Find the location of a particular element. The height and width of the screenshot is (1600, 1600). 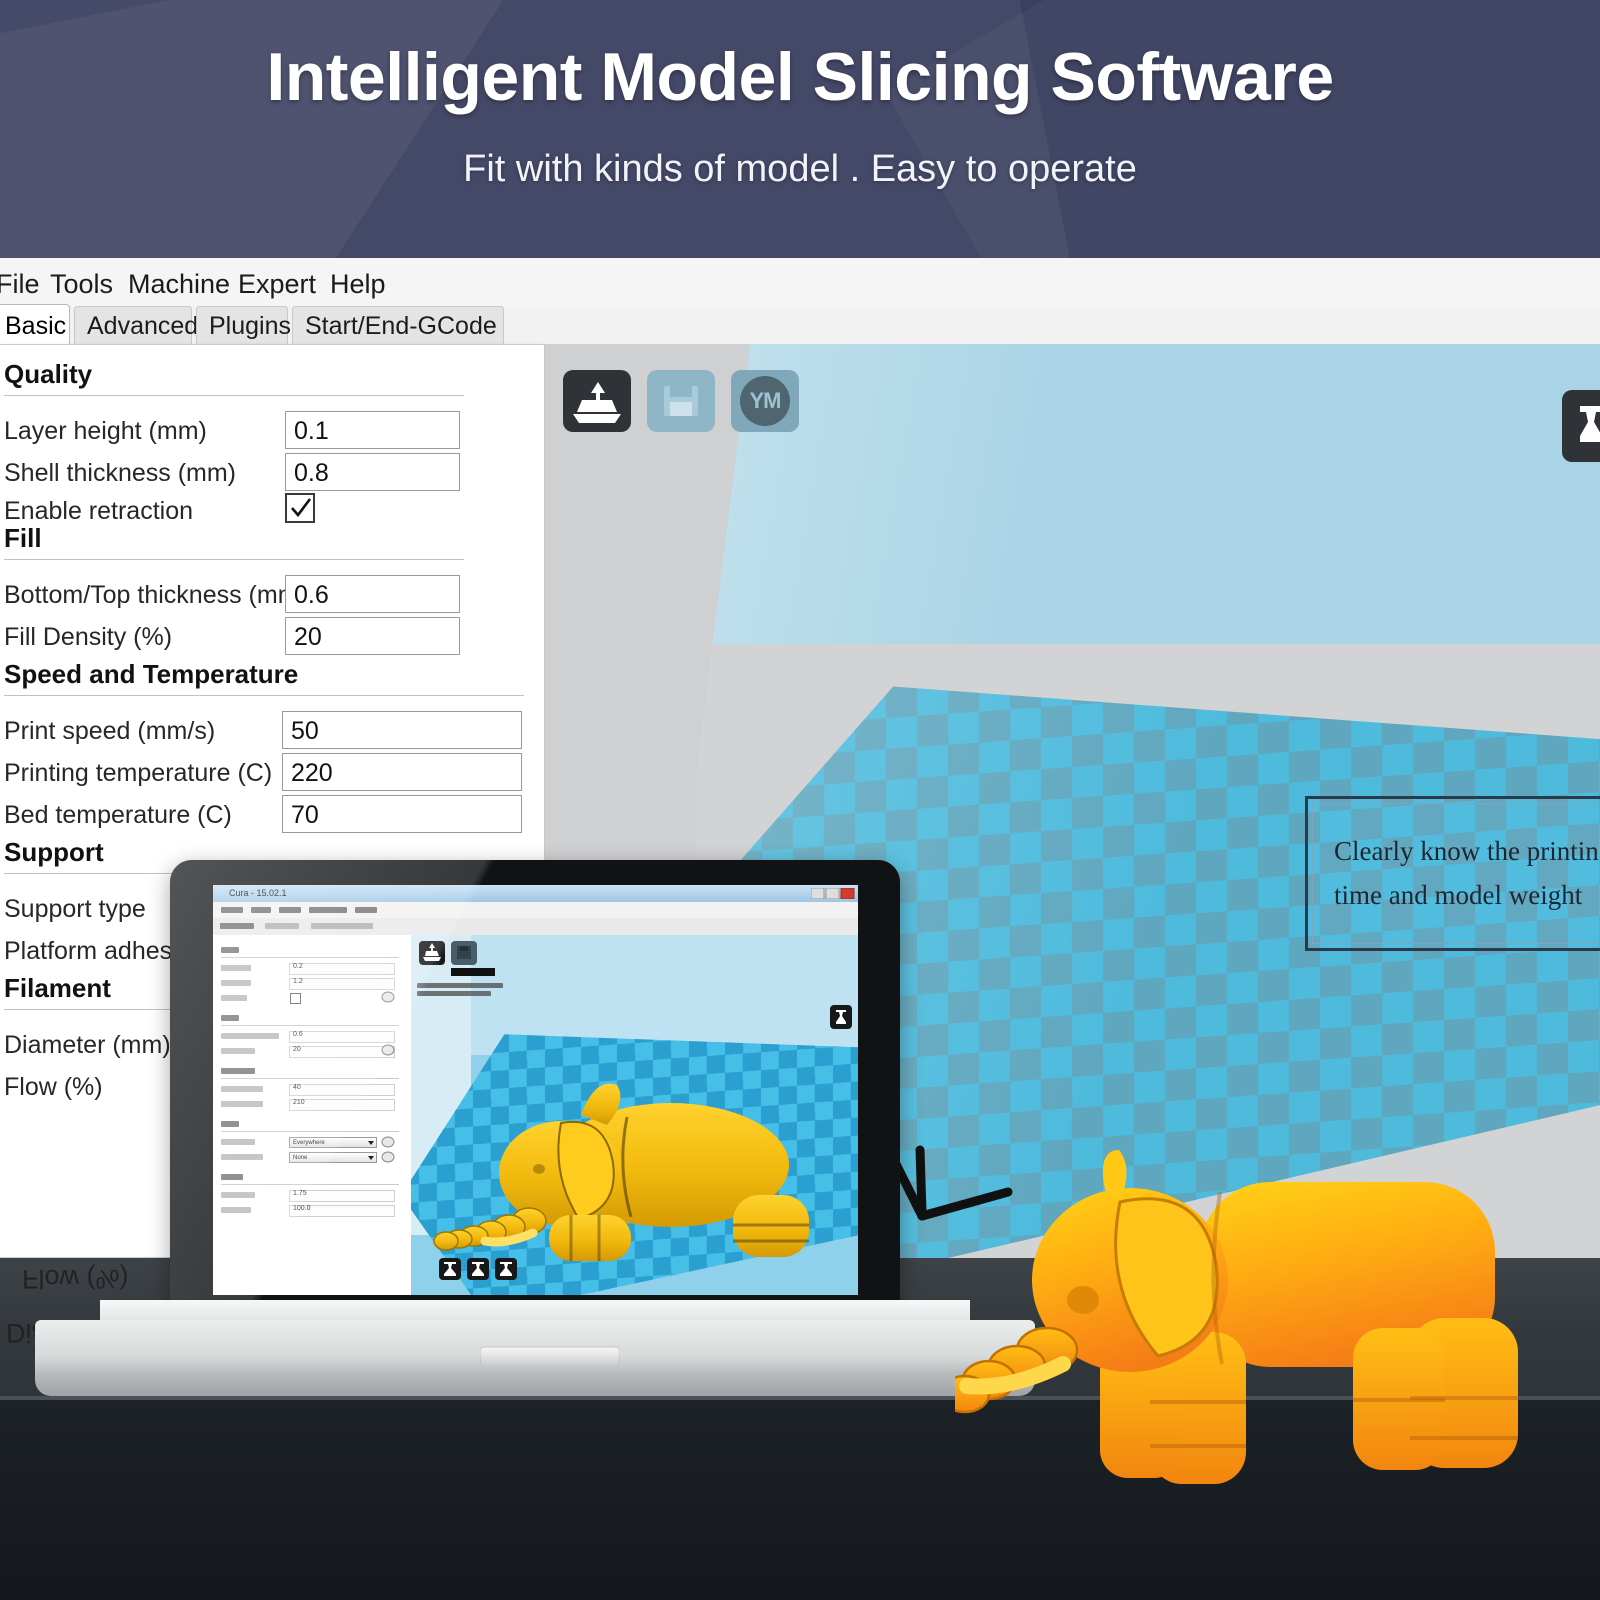

view-mode-glyph is located at coordinates (1590, 424).